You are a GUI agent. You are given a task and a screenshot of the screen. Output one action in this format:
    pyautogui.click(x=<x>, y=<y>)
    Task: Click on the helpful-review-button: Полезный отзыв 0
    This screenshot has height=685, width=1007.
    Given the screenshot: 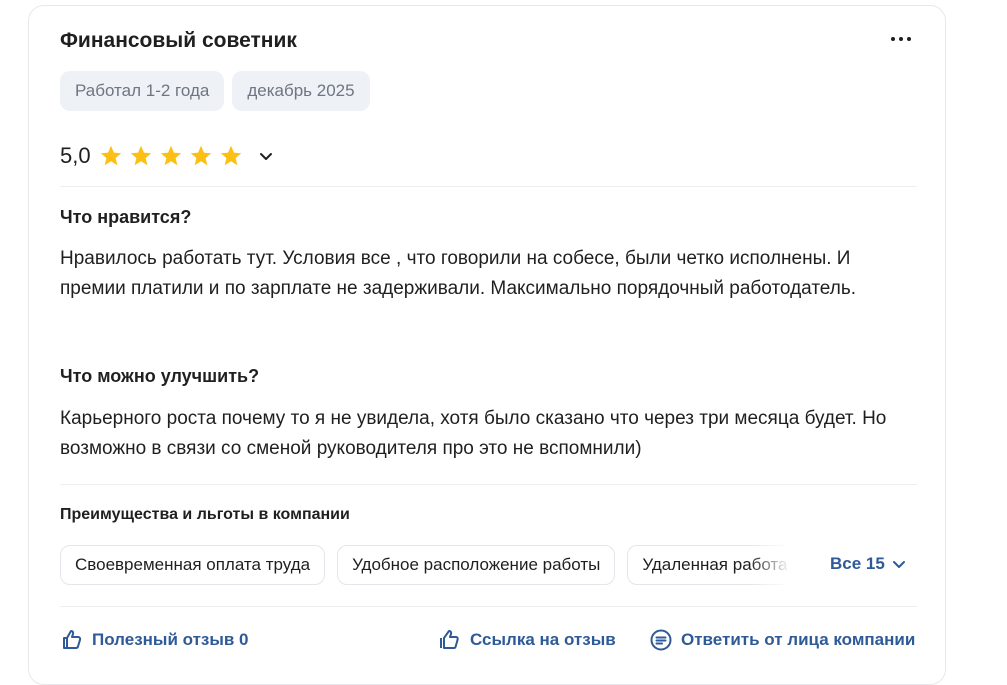 What is the action you would take?
    pyautogui.click(x=154, y=640)
    